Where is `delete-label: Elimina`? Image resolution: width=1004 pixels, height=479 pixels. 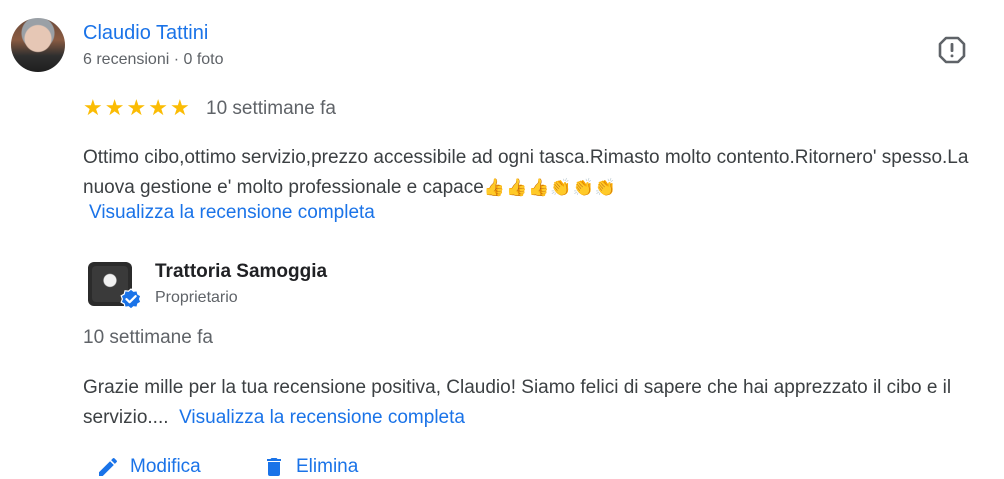 delete-label: Elimina is located at coordinates (327, 466).